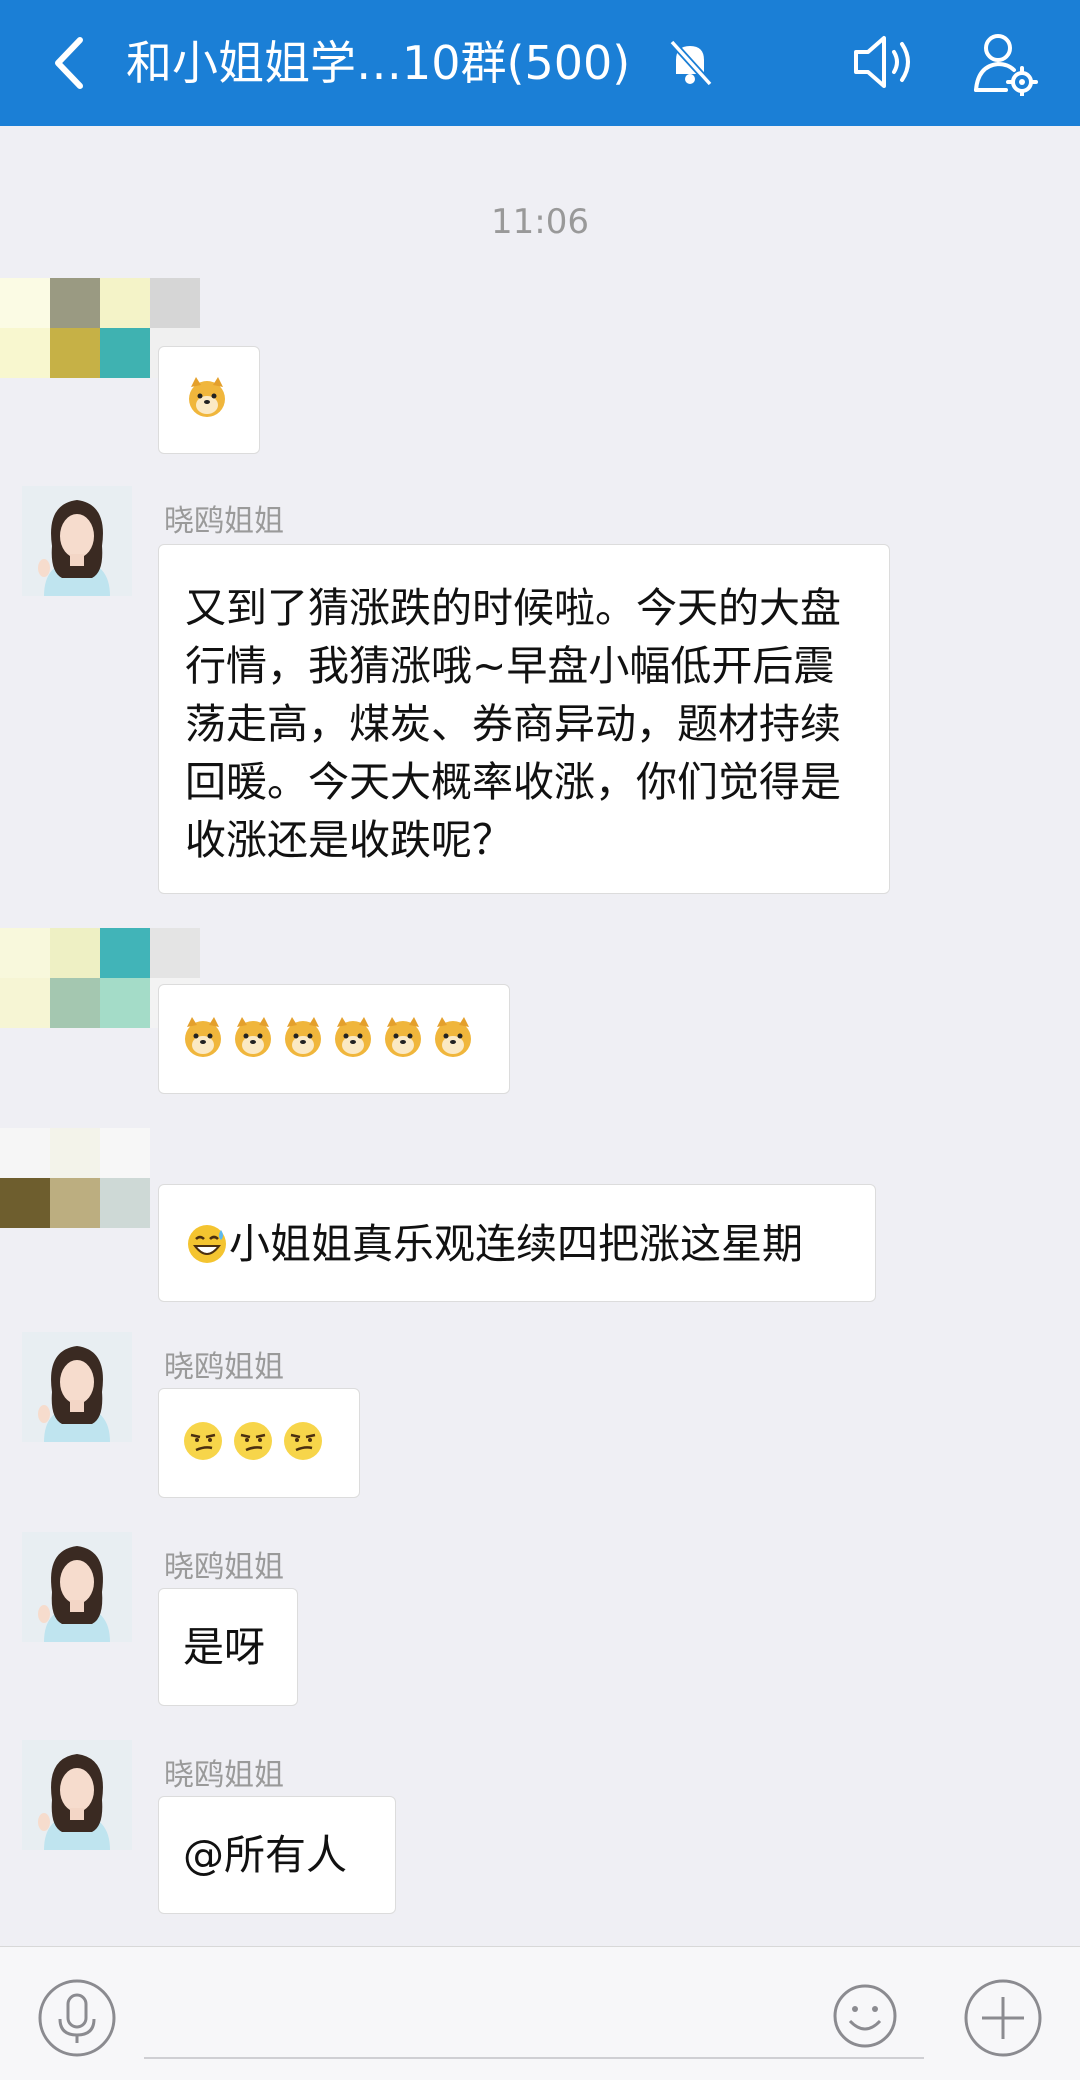  Describe the element at coordinates (886, 62) in the screenshot. I see `speaker-icon` at that location.